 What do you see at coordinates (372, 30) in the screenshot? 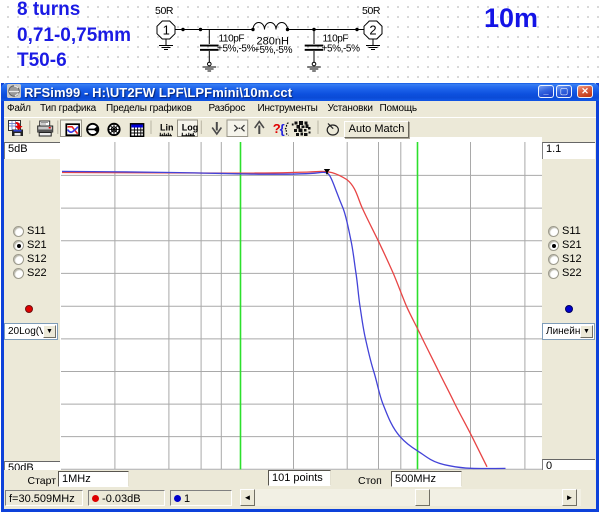
I see `svg-text: 2` at bounding box center [372, 30].